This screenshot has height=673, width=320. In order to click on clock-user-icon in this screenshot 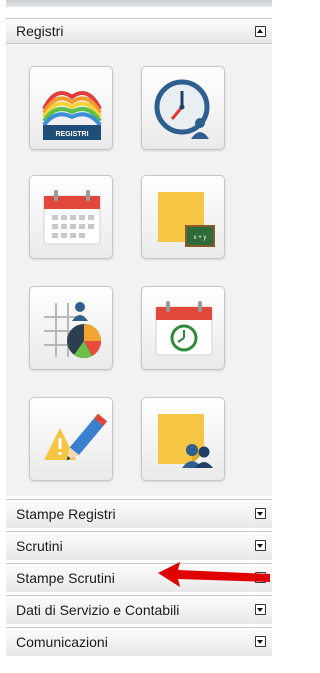, I will do `click(182, 109)`.